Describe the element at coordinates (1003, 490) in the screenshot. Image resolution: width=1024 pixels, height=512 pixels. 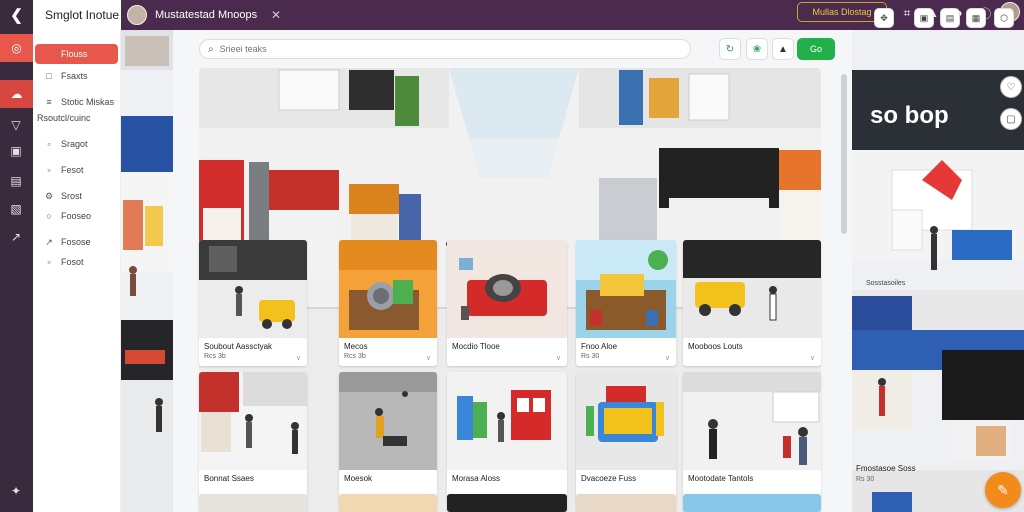
I see `help-fab-button: ✎` at that location.